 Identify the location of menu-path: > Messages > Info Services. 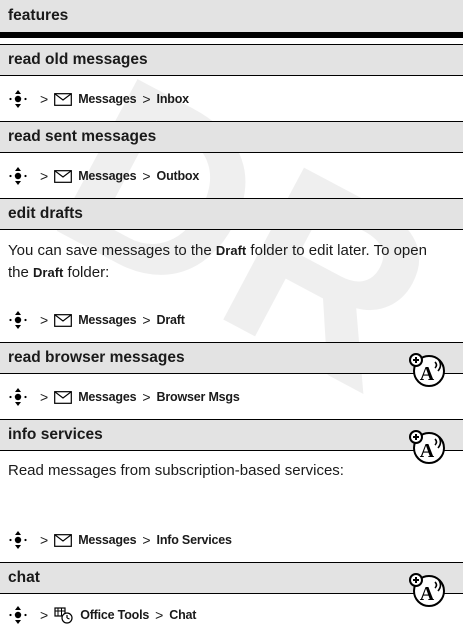
(120, 540).